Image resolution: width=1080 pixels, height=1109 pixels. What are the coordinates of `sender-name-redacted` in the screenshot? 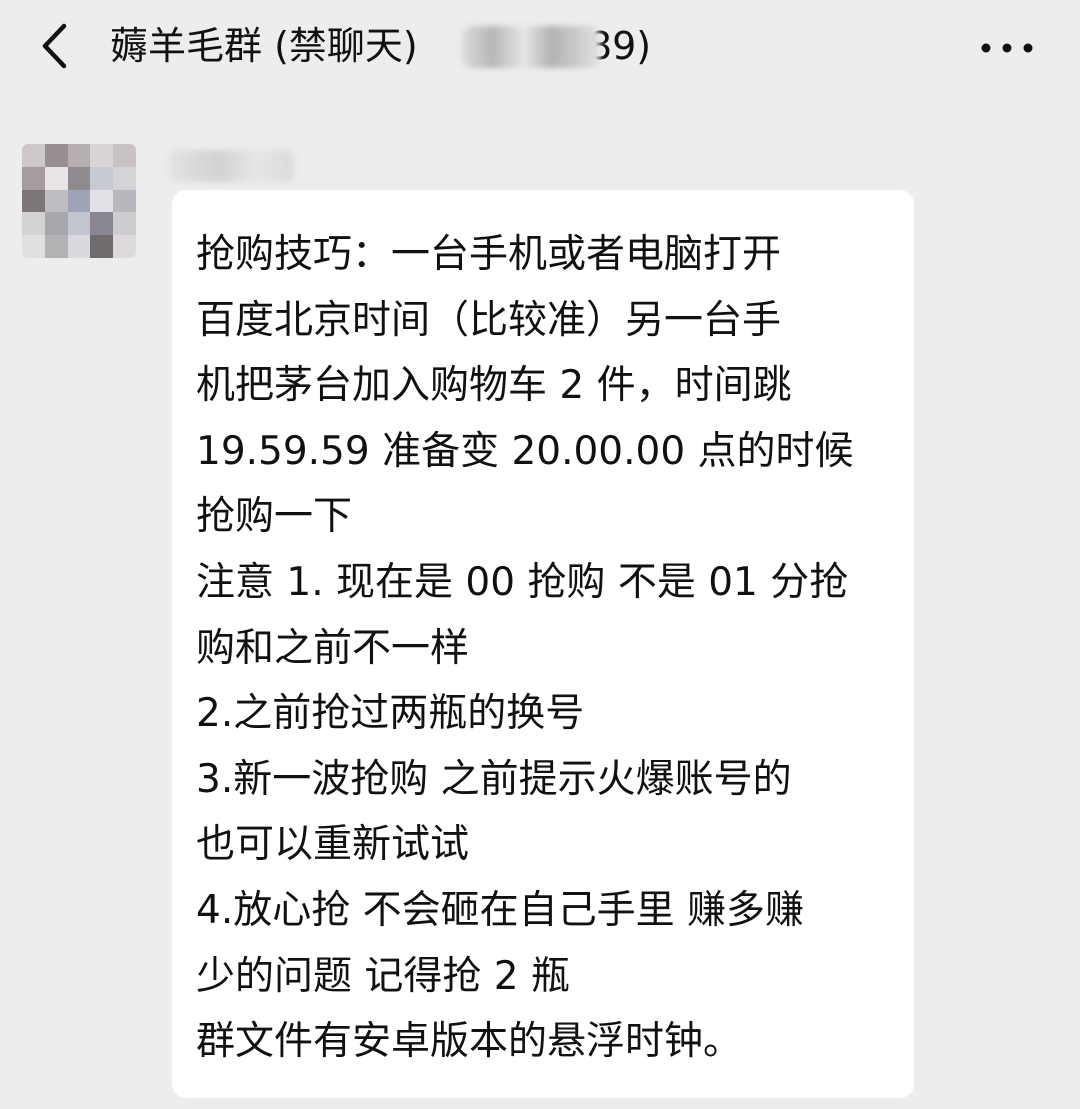 It's located at (231, 166).